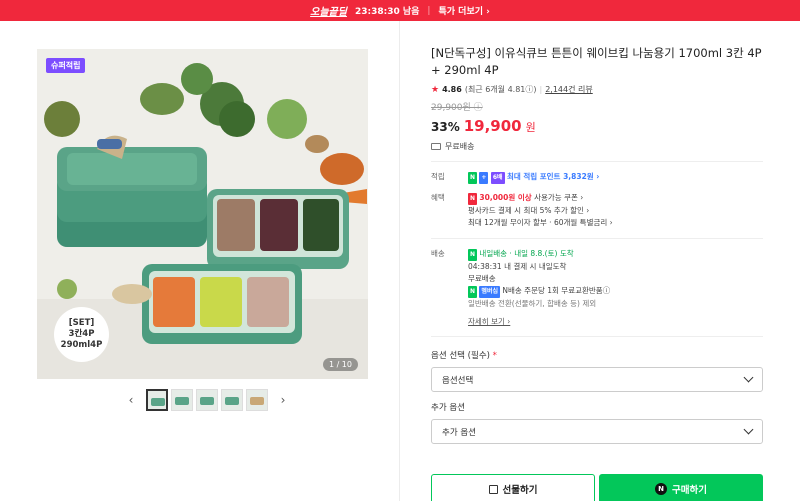  Describe the element at coordinates (501, 89) in the screenshot. I see `rating-recent: (최근 6개월 4.81ⓘ)` at that location.